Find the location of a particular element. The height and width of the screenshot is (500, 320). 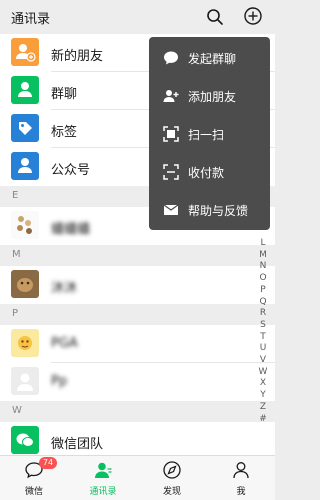

index-letter: S is located at coordinates (263, 326).